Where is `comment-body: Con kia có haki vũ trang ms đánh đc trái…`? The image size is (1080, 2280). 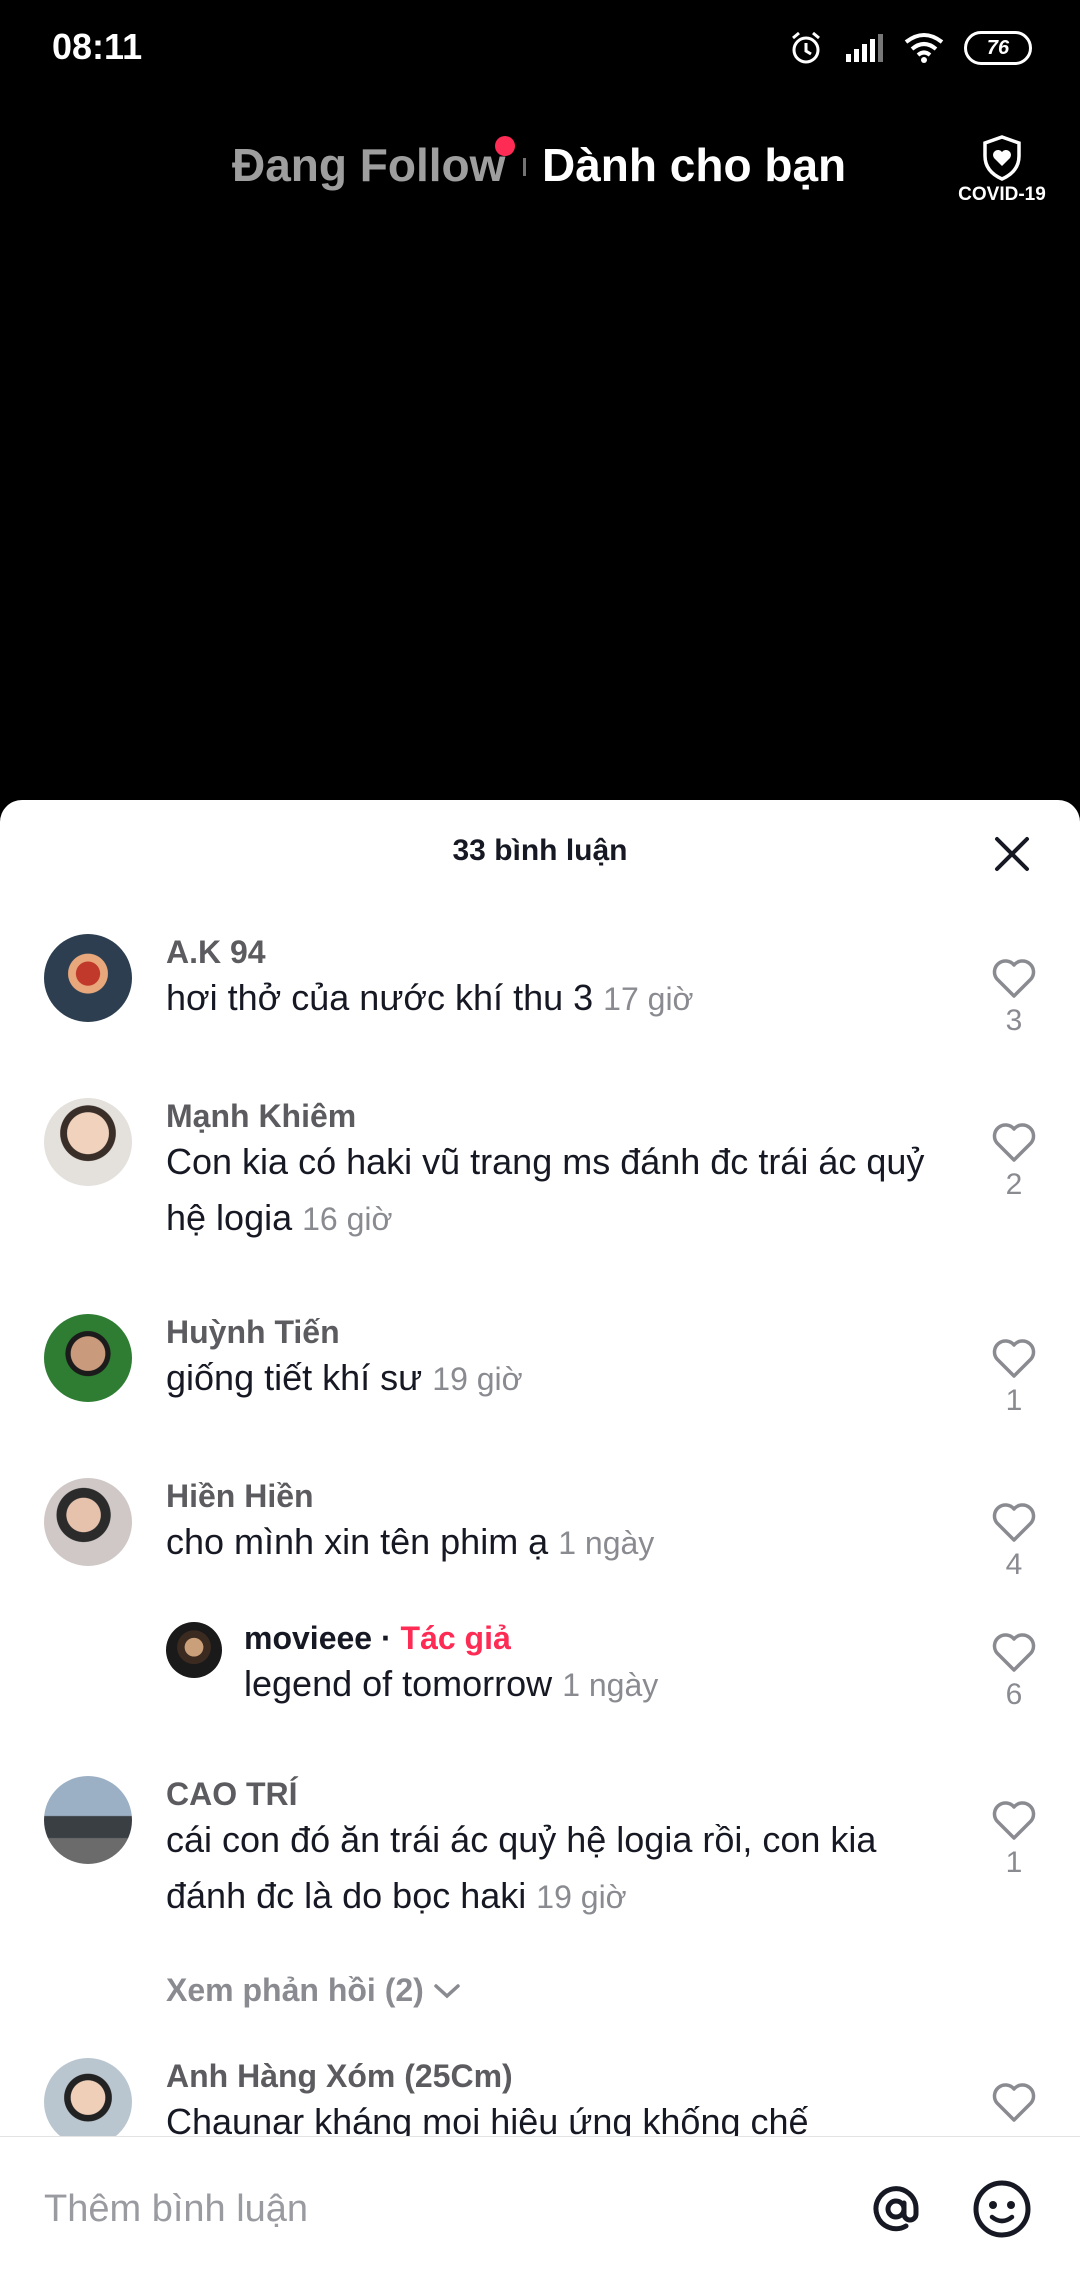
comment-body: Con kia có haki vũ trang ms đánh đc trái… is located at coordinates (545, 1189).